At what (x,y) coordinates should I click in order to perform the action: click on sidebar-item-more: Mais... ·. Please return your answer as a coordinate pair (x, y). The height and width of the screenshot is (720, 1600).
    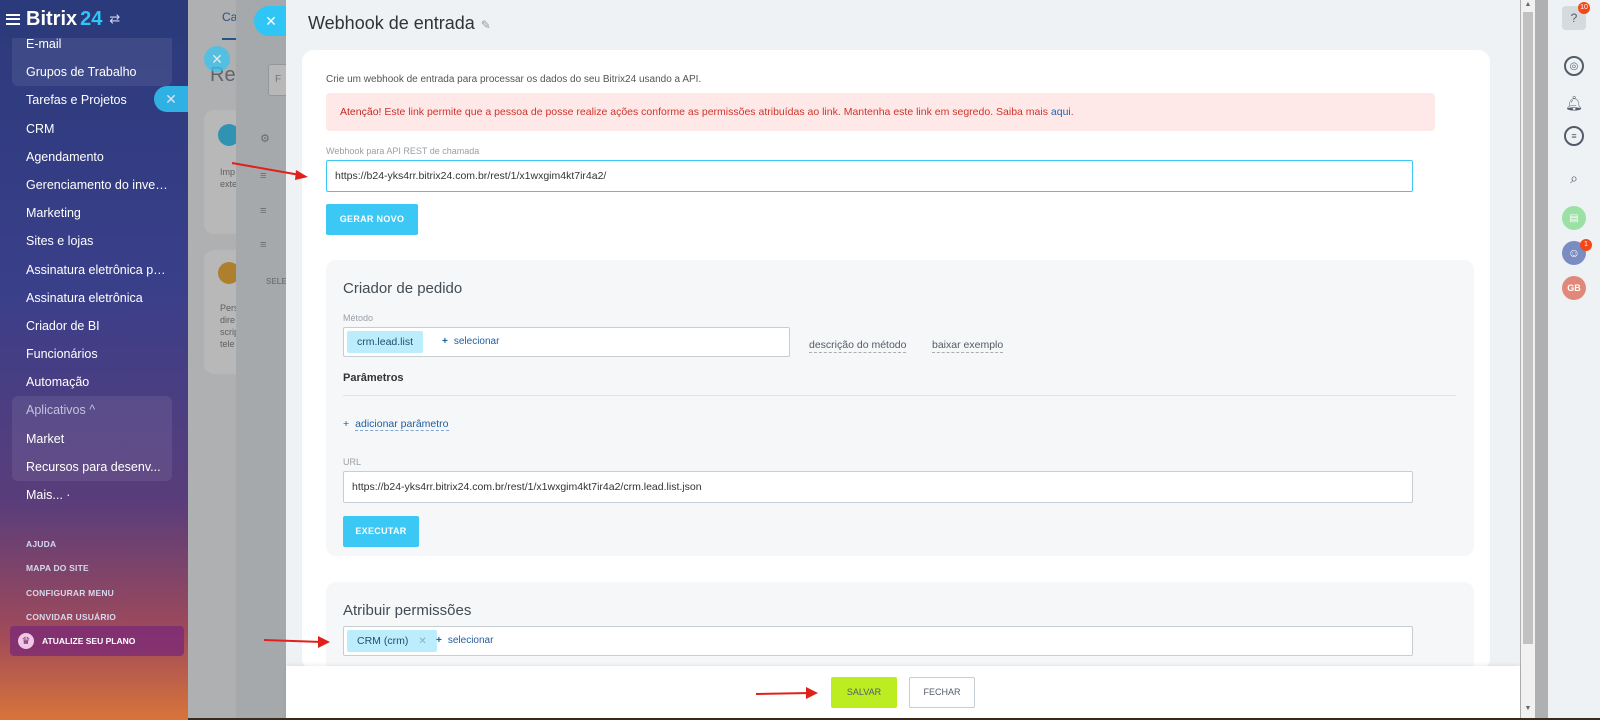
    Looking at the image, I should click on (92, 495).